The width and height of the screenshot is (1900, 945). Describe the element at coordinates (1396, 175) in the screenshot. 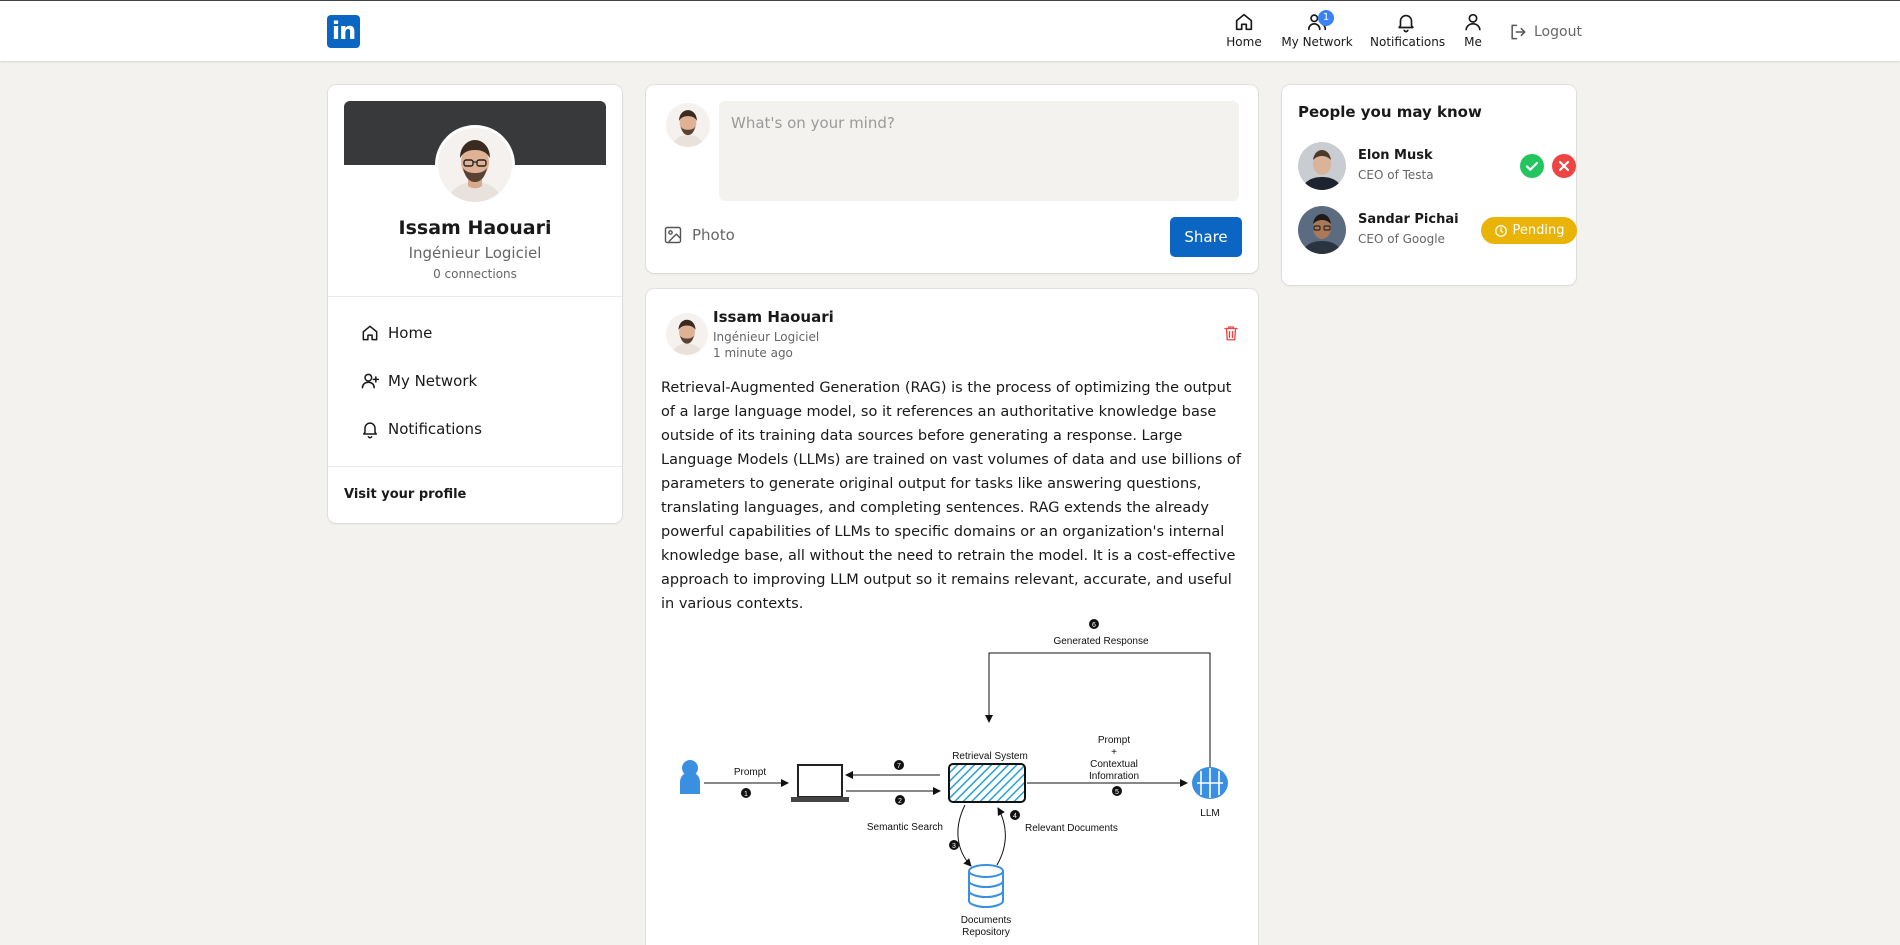

I see `person-title: CEO of Testa` at that location.